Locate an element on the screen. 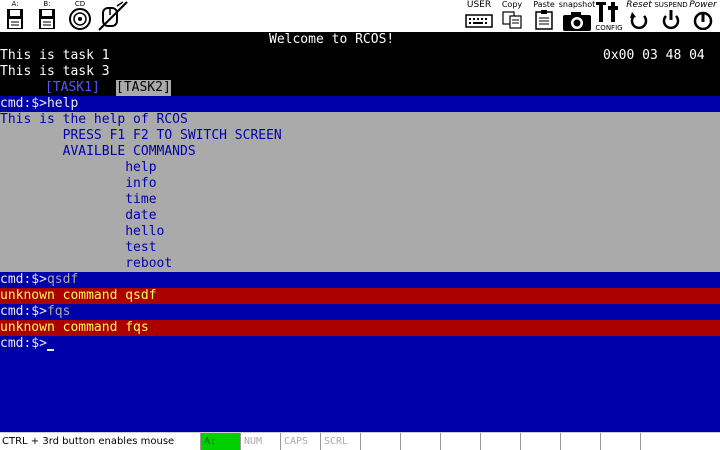 Image resolution: width=720 pixels, height=450 pixels. command-text: qsdf is located at coordinates (62, 279).